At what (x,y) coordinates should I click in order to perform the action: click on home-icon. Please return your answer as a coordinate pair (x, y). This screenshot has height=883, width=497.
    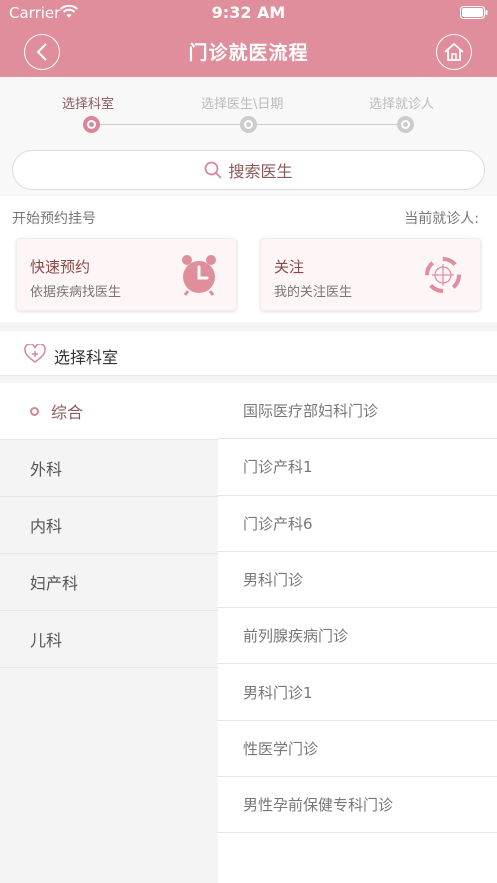
    Looking at the image, I should click on (454, 51).